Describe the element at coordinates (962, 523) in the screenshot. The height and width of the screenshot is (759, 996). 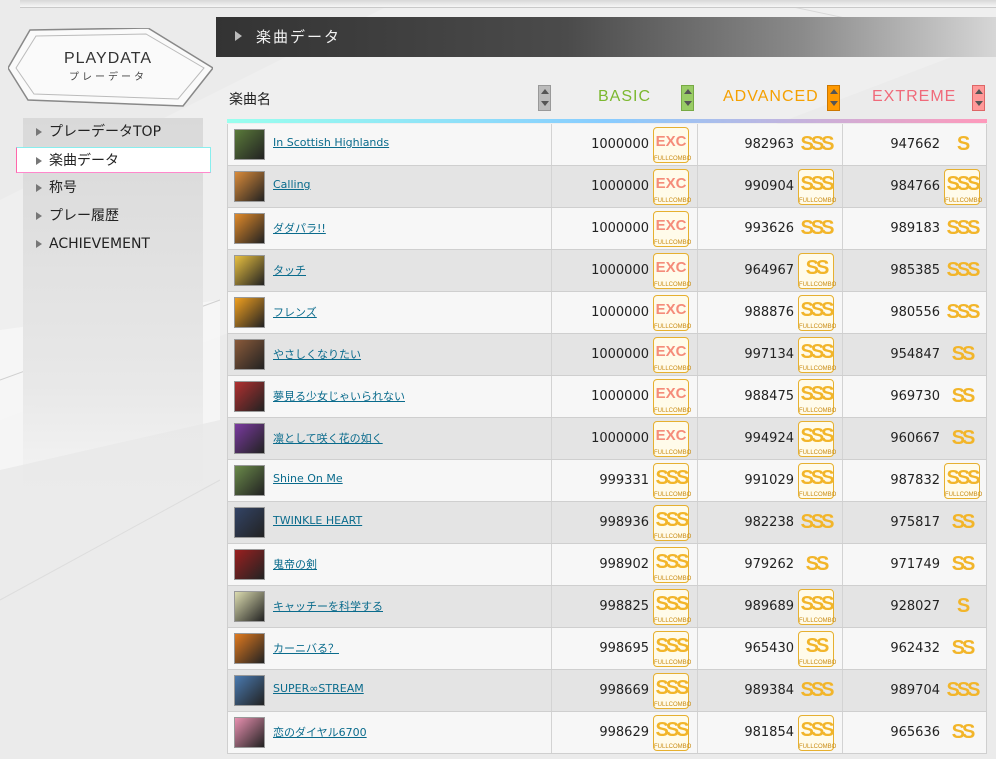
I see `rank-badge-icon: SS` at that location.